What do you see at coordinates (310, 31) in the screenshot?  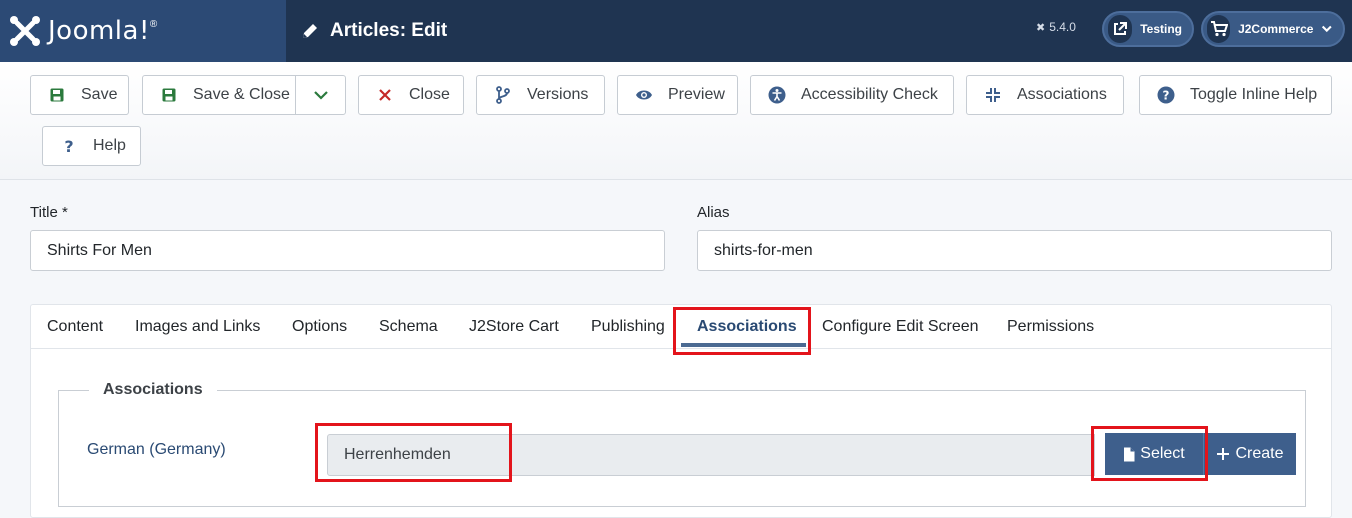 I see `pencil-icon` at bounding box center [310, 31].